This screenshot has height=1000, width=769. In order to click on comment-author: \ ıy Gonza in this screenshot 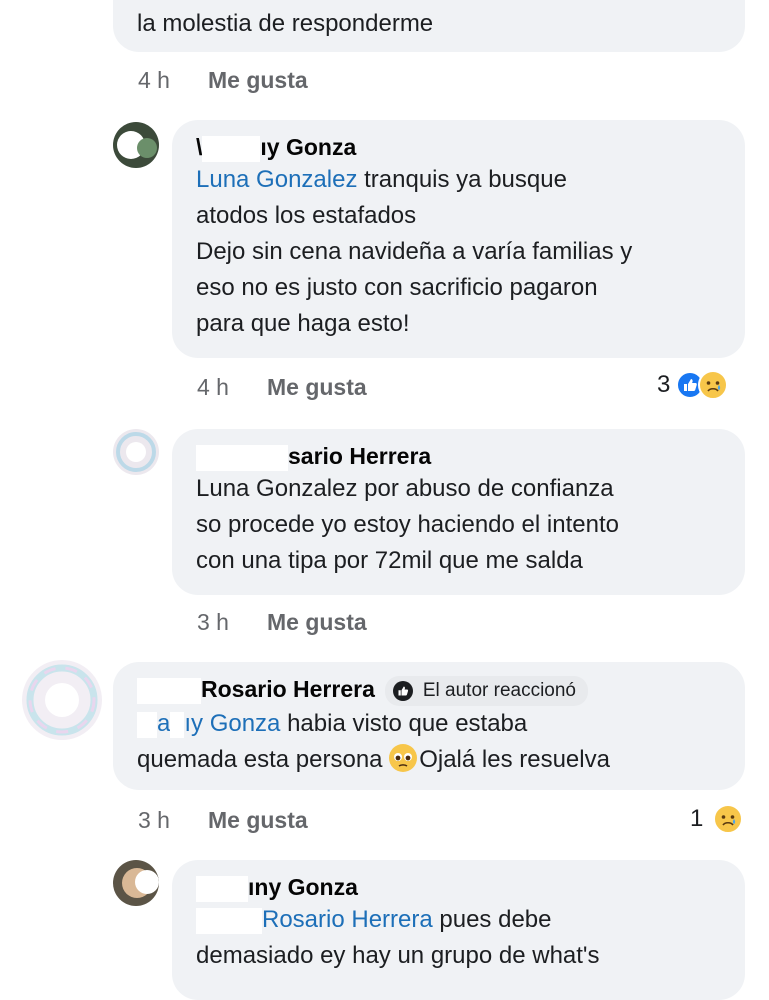, I will do `click(458, 147)`.